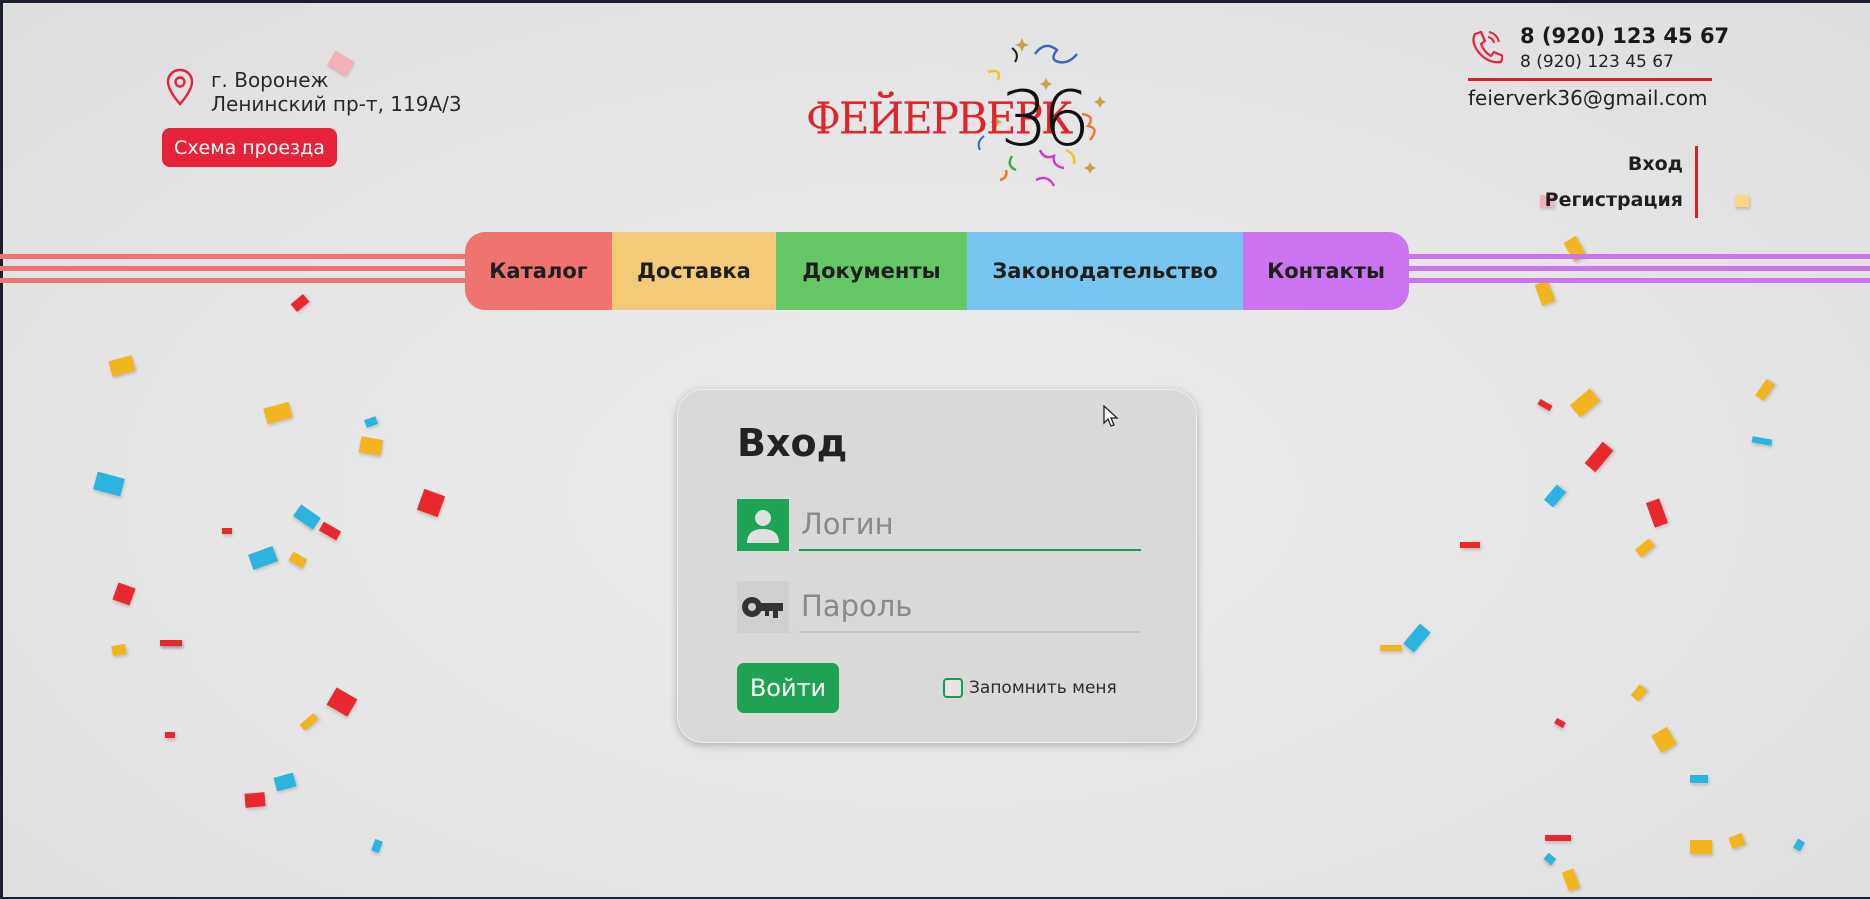  I want to click on nav-stripes-left, so click(235, 270).